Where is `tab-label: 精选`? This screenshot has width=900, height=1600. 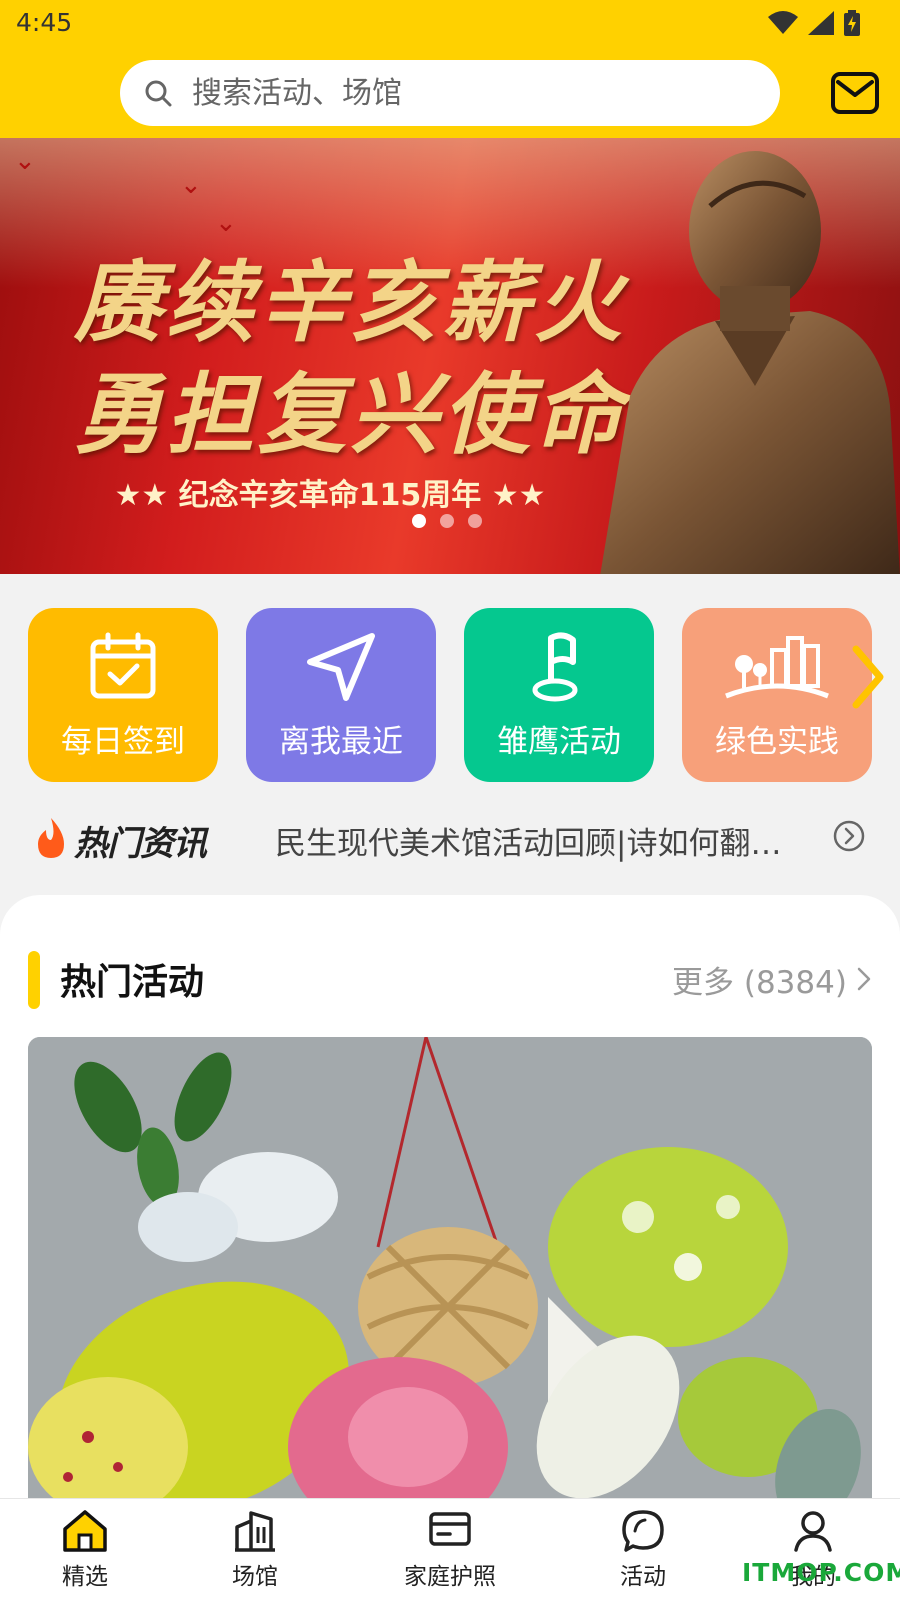 tab-label: 精选 is located at coordinates (85, 1577).